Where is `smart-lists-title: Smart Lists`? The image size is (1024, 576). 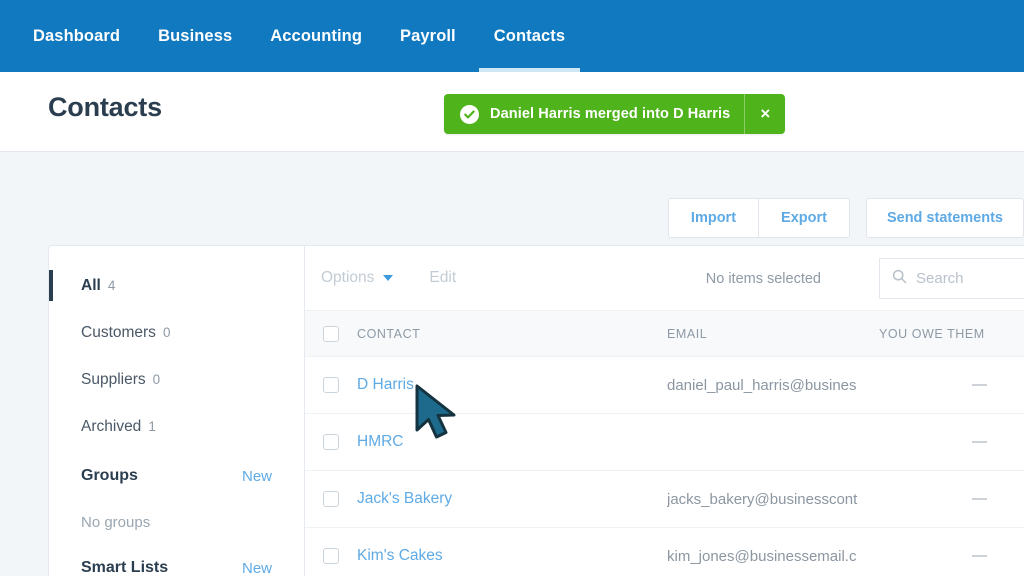
smart-lists-title: Smart Lists is located at coordinates (125, 567).